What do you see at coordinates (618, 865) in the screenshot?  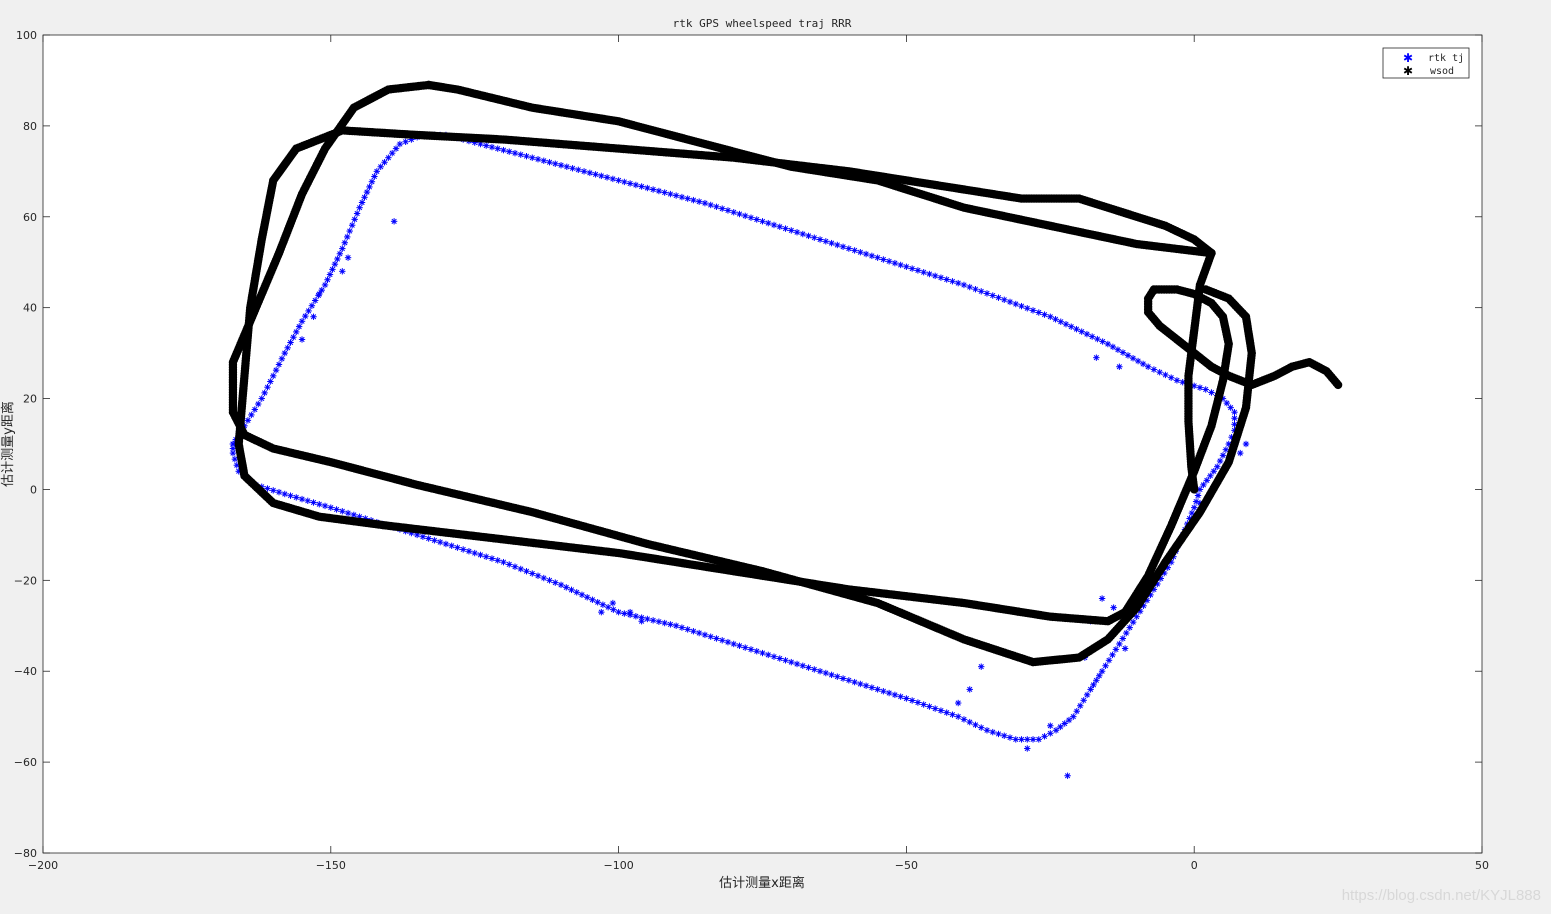 I see `x-tick-label: −100` at bounding box center [618, 865].